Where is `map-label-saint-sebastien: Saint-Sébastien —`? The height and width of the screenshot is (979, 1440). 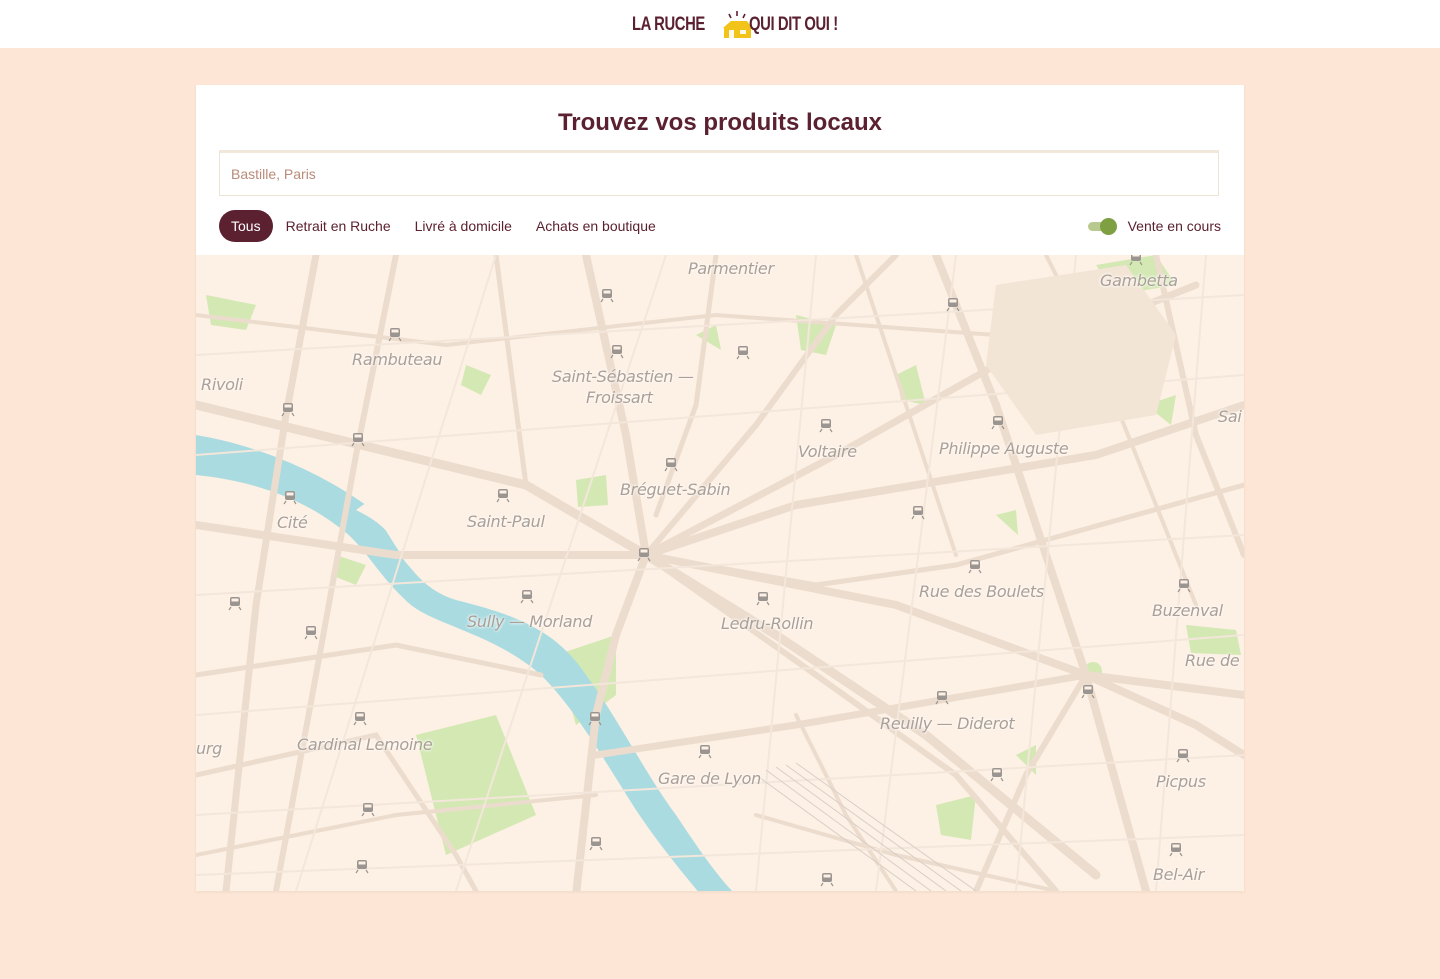
map-label-saint-sebastien: Saint-Sébastien — is located at coordinates (623, 376).